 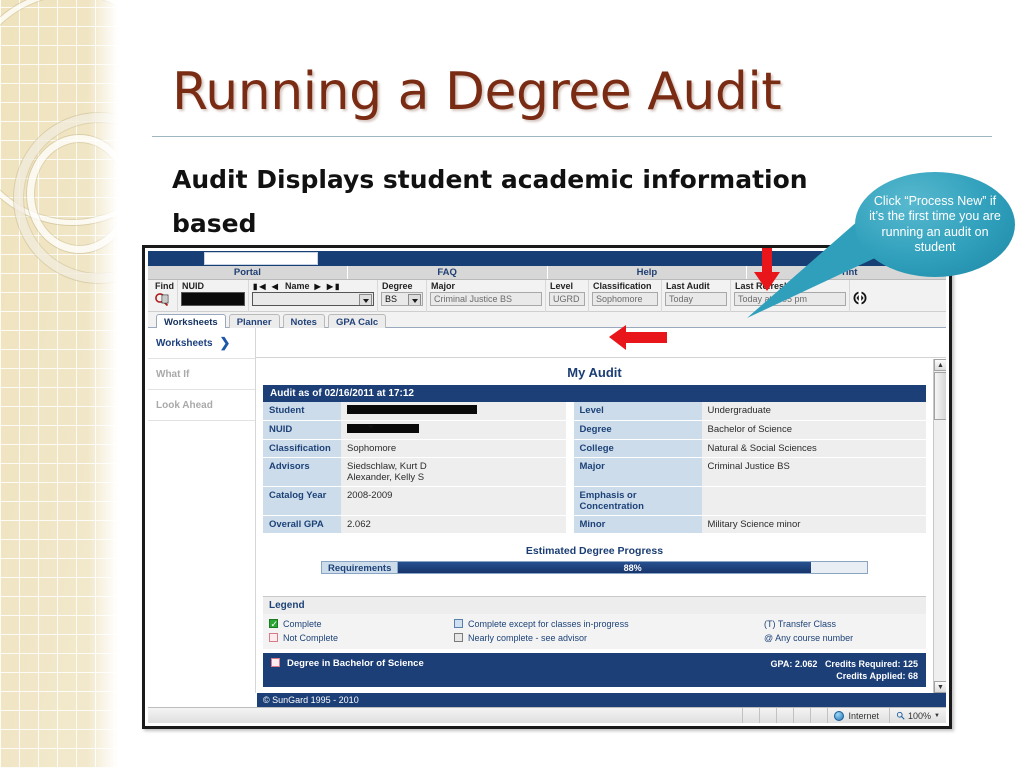 I want to click on field-value: UGRD, so click(x=567, y=299).